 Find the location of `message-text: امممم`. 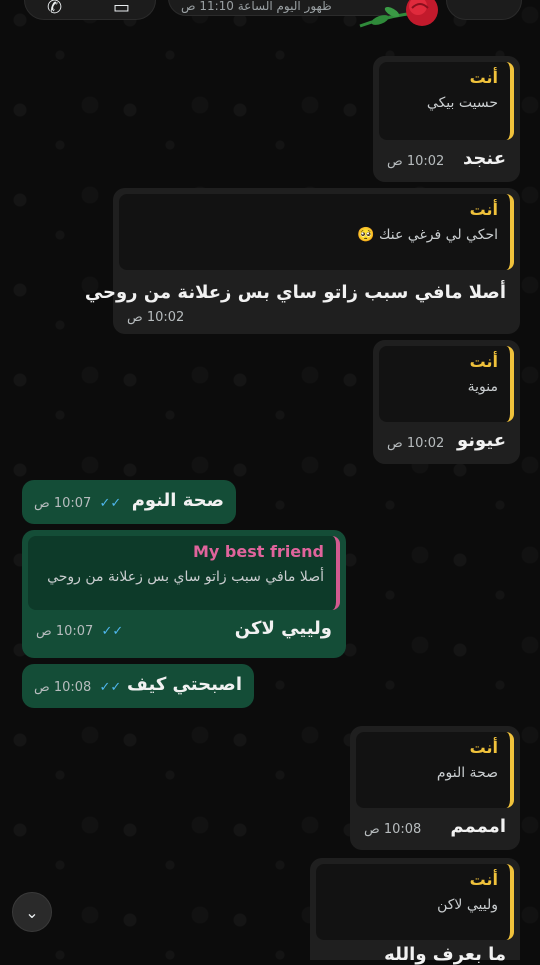

message-text: امممم is located at coordinates (478, 826).